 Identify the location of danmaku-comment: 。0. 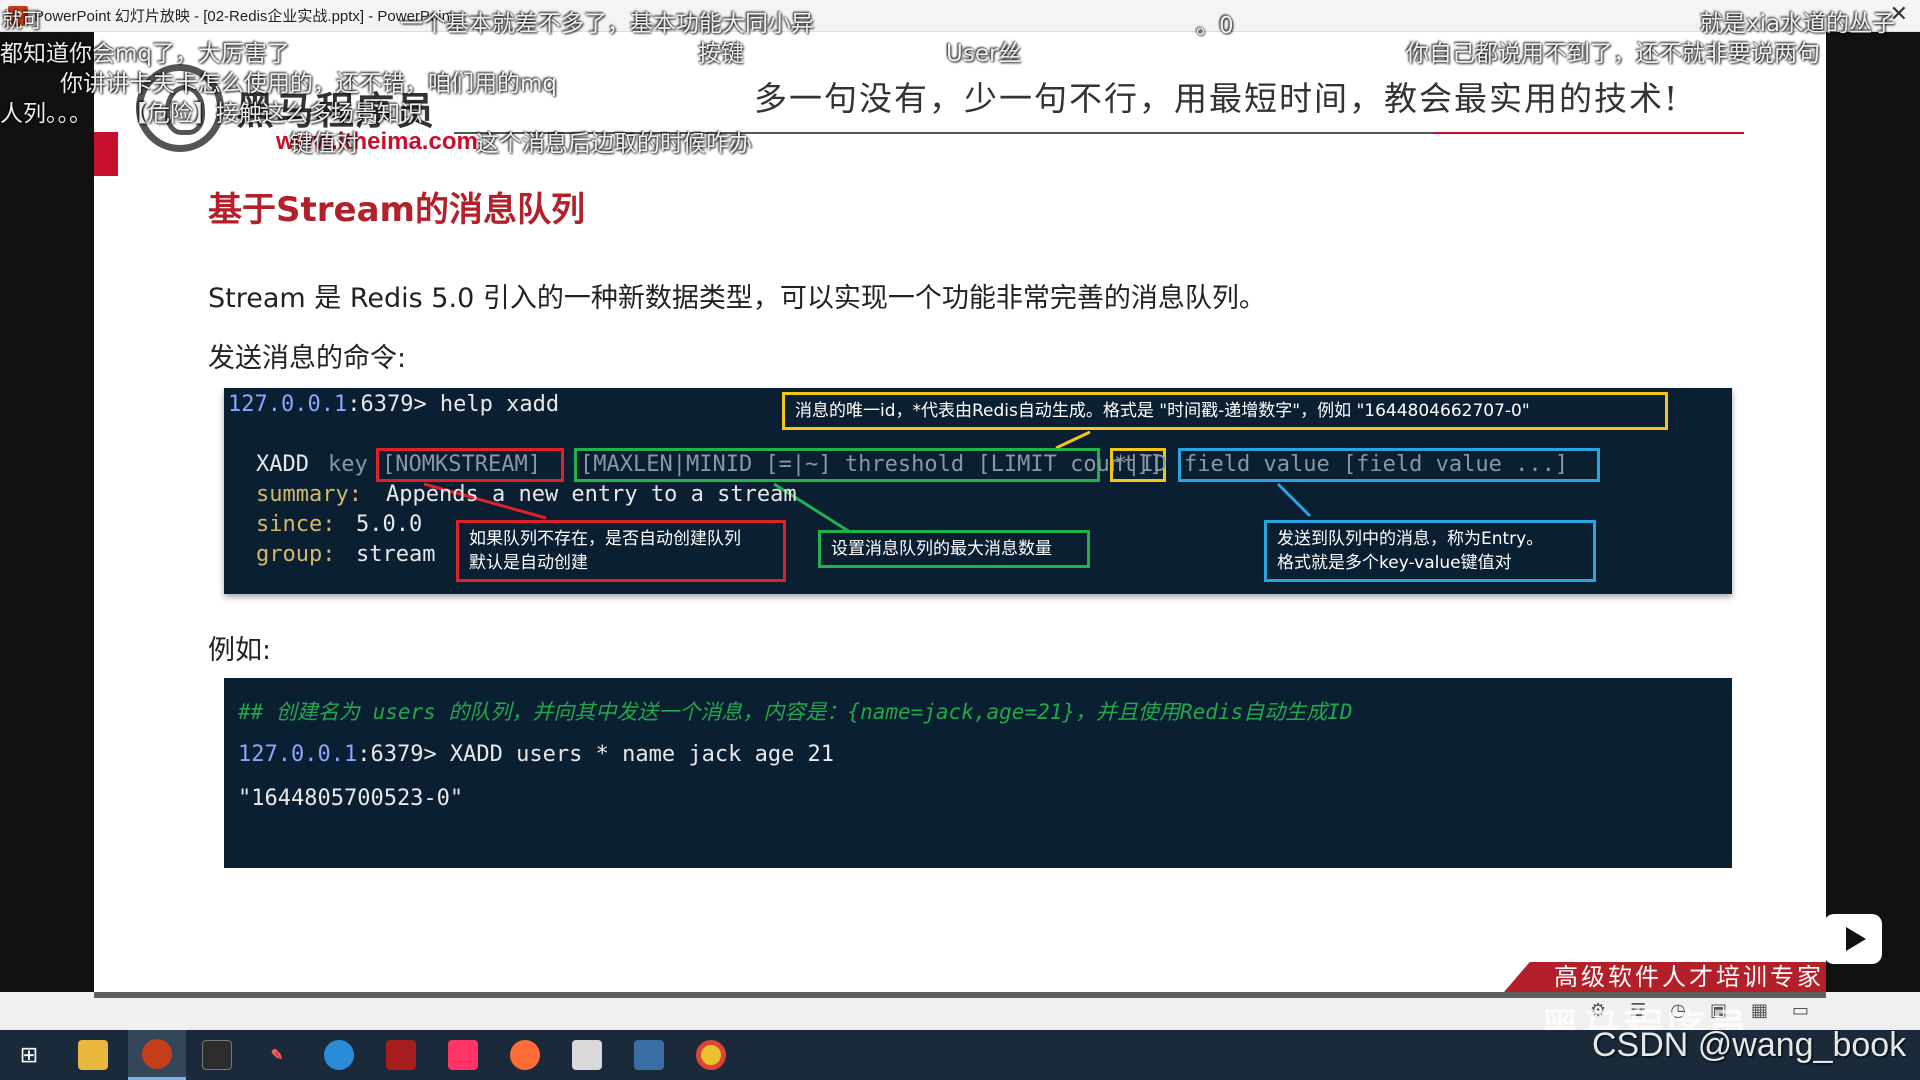
(1215, 26).